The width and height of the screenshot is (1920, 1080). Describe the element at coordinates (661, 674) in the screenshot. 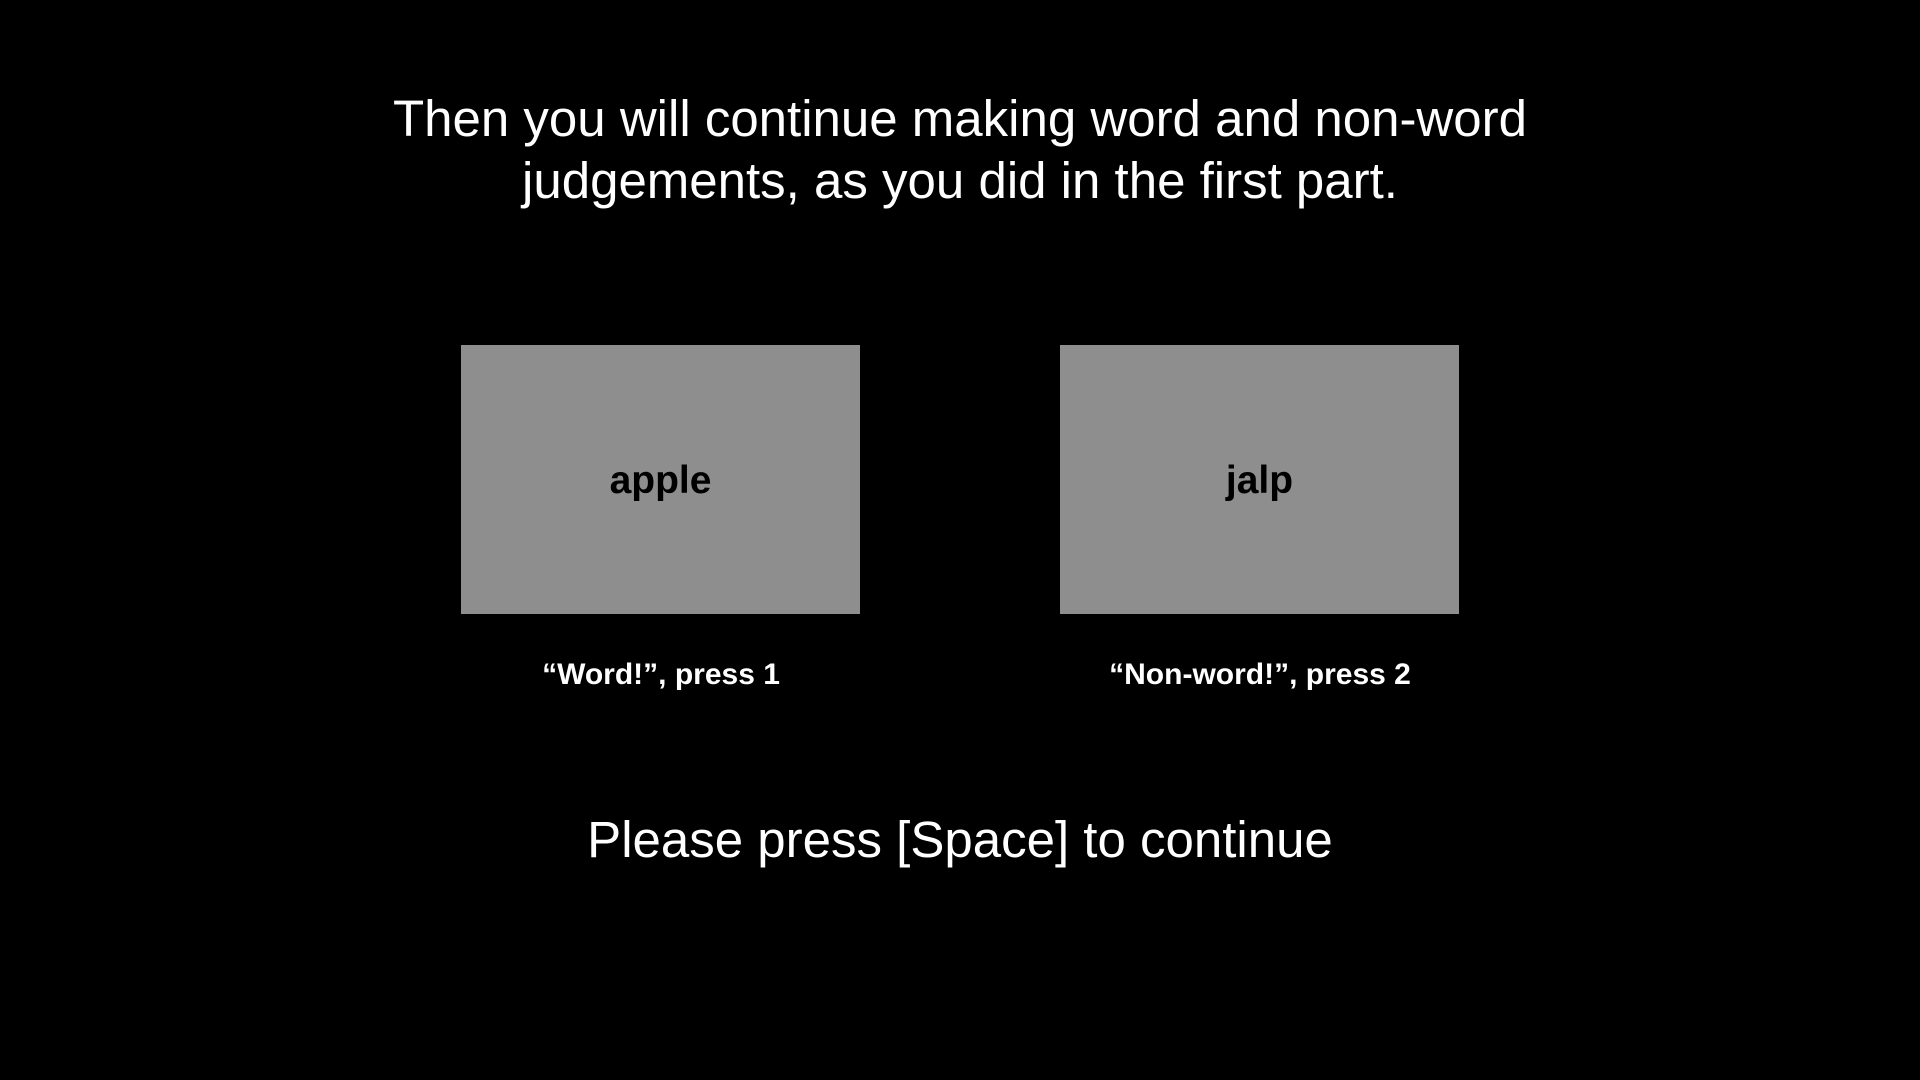

I see `word-response-label: “Word!”, press 1` at that location.